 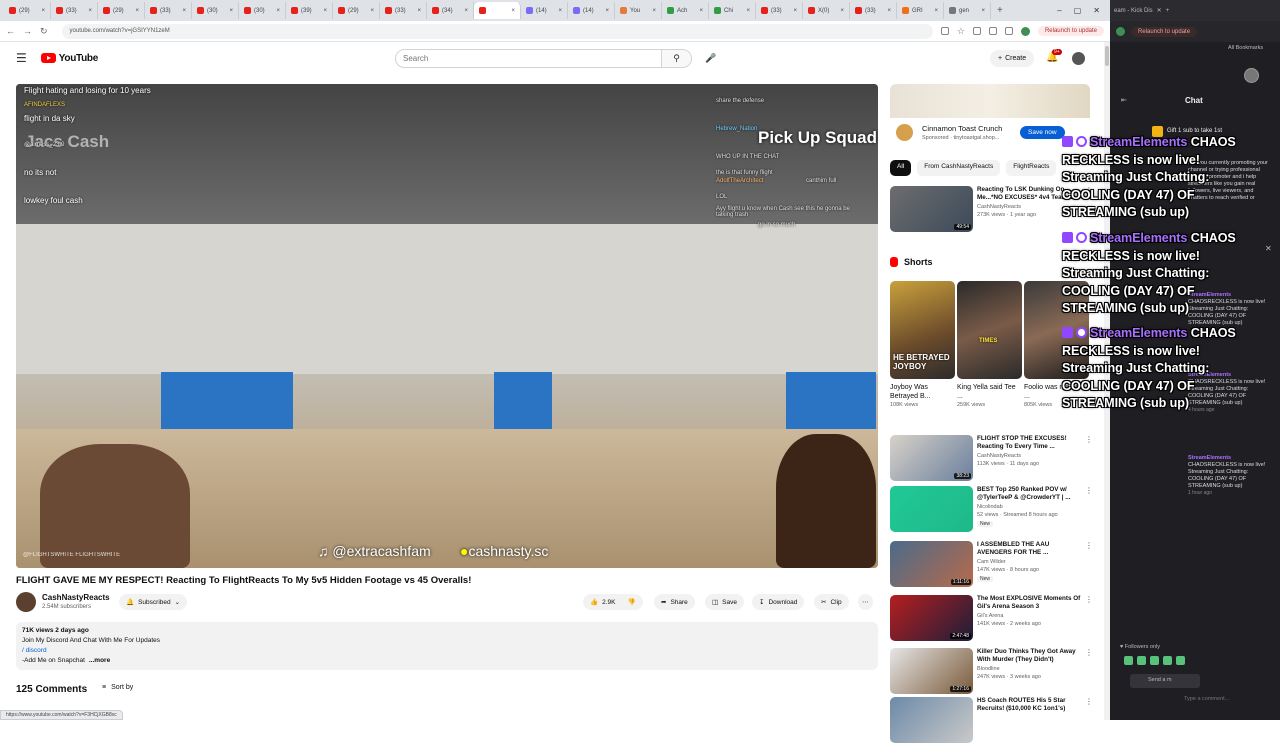 What do you see at coordinates (528, 58) in the screenshot?
I see `search-input` at bounding box center [528, 58].